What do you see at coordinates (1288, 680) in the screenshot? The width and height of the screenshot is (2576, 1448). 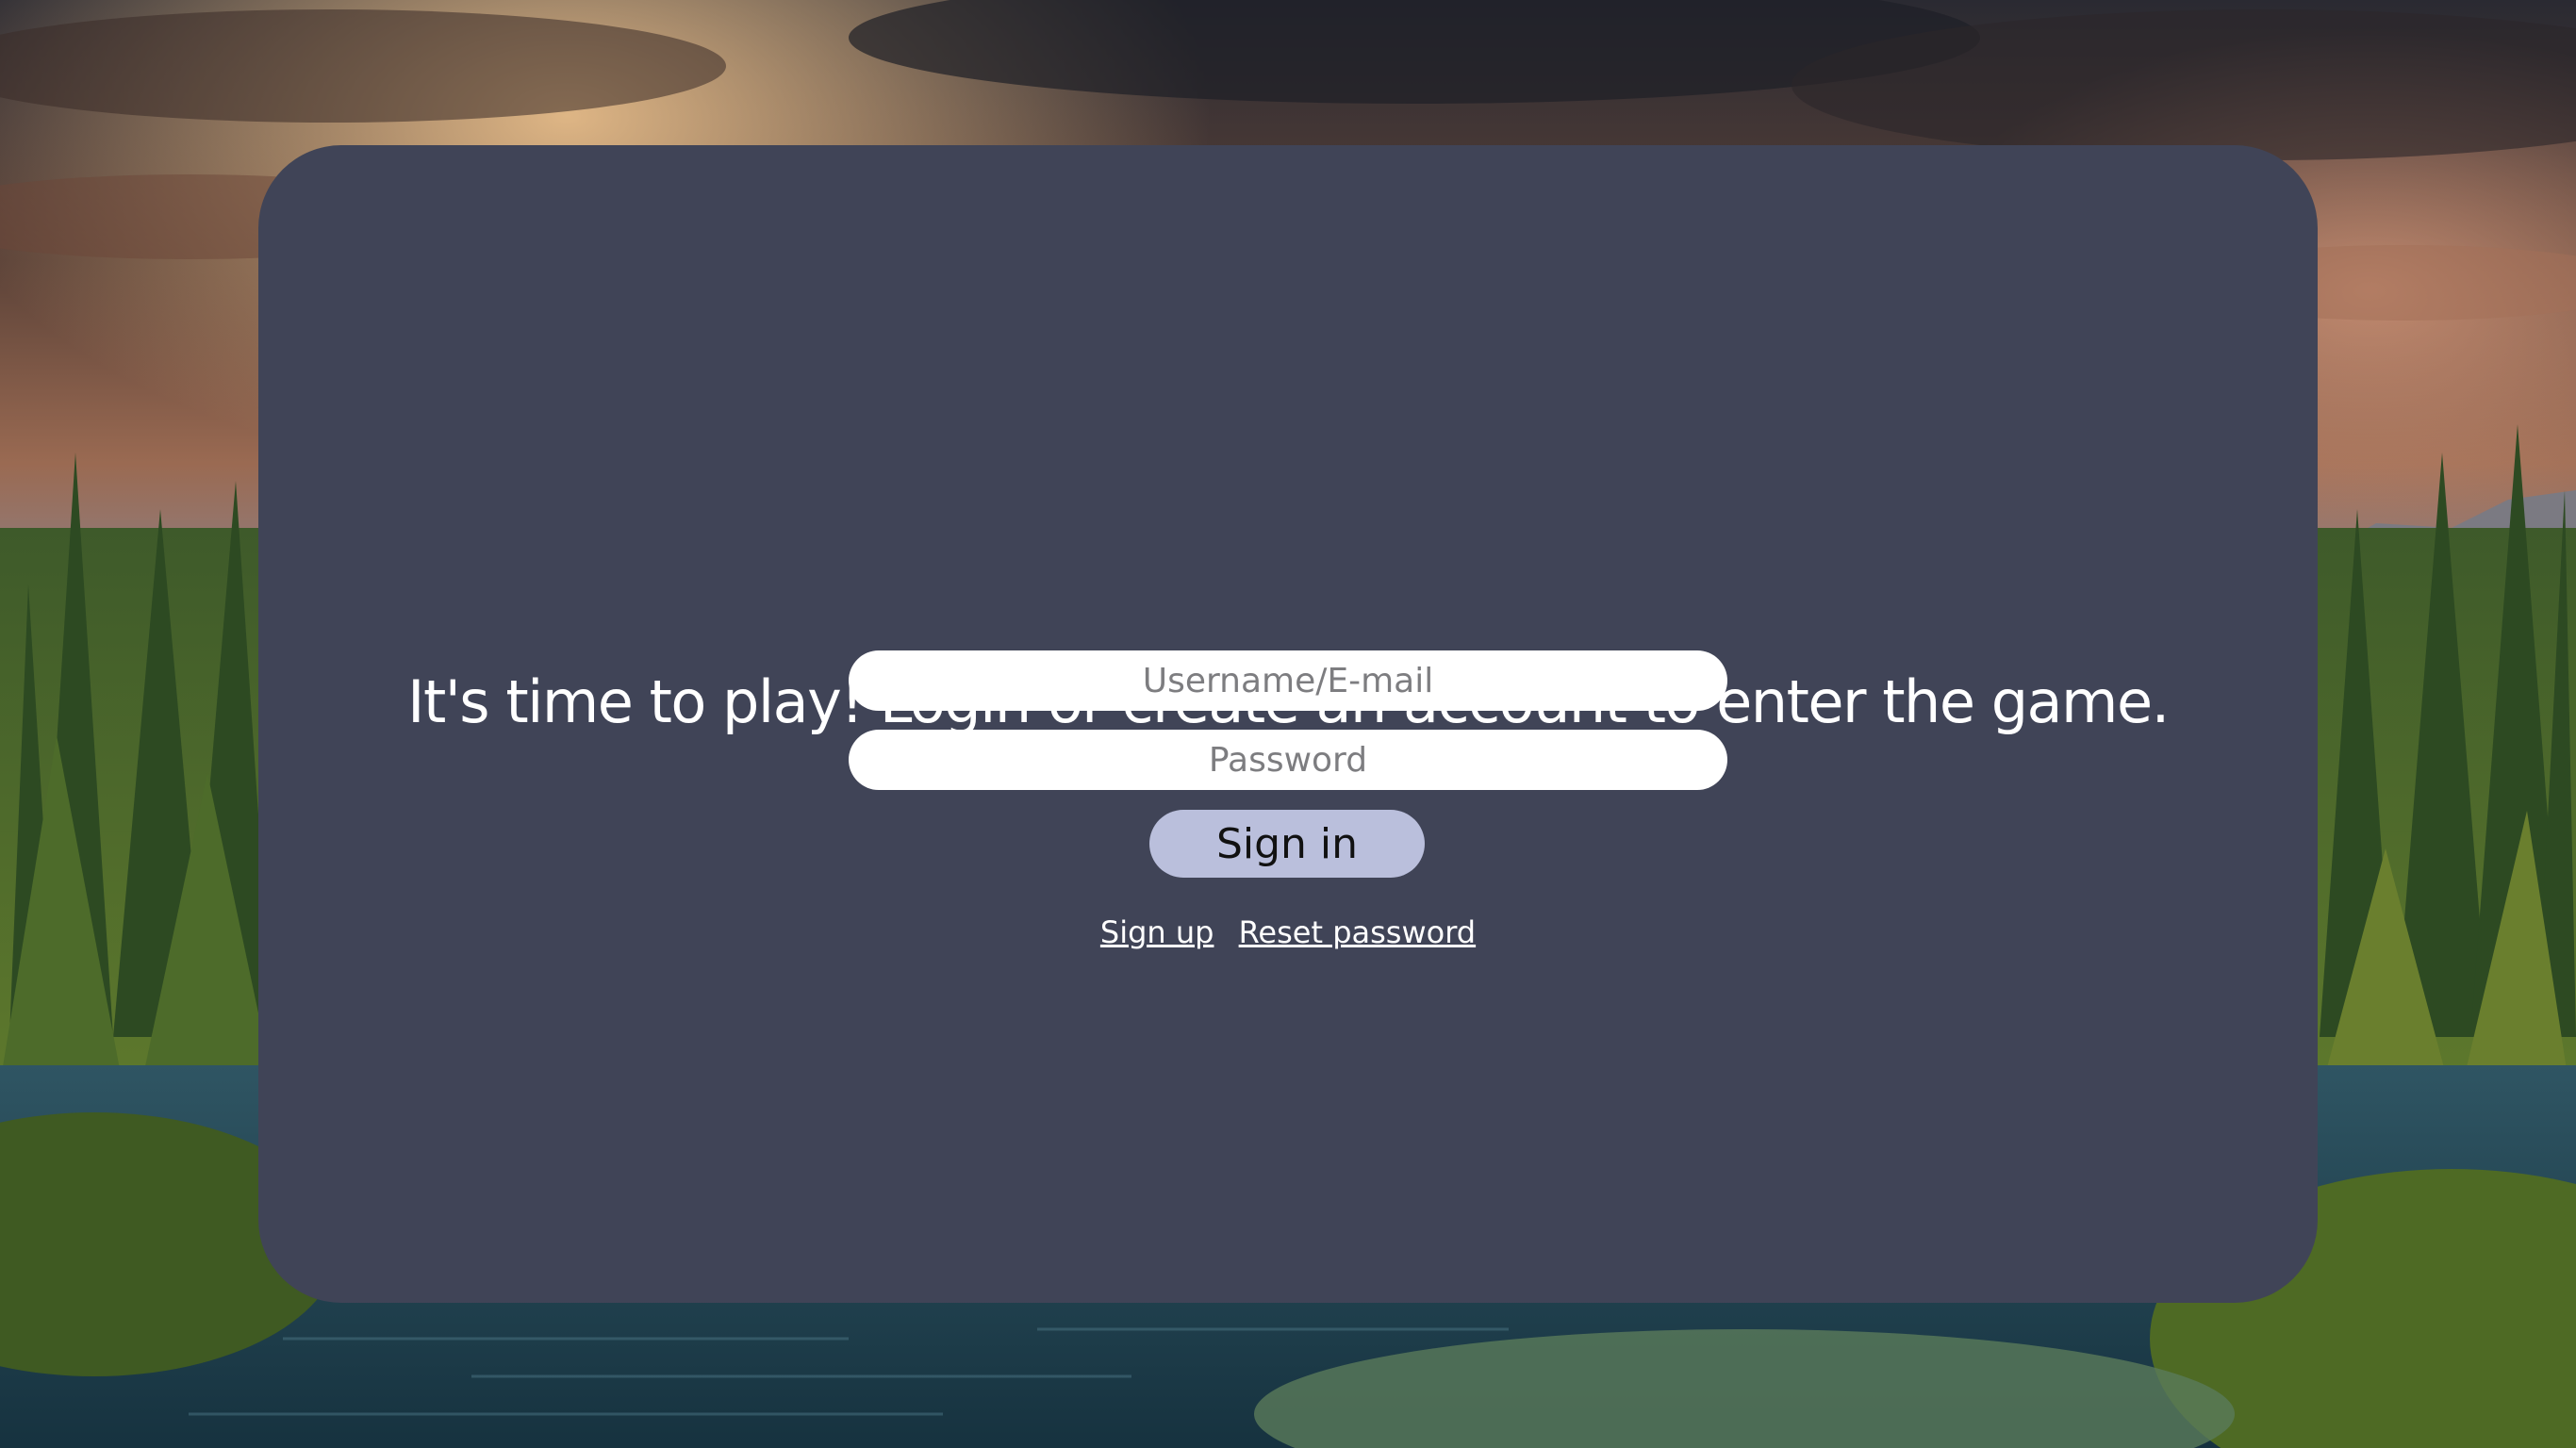 I see `username-input` at bounding box center [1288, 680].